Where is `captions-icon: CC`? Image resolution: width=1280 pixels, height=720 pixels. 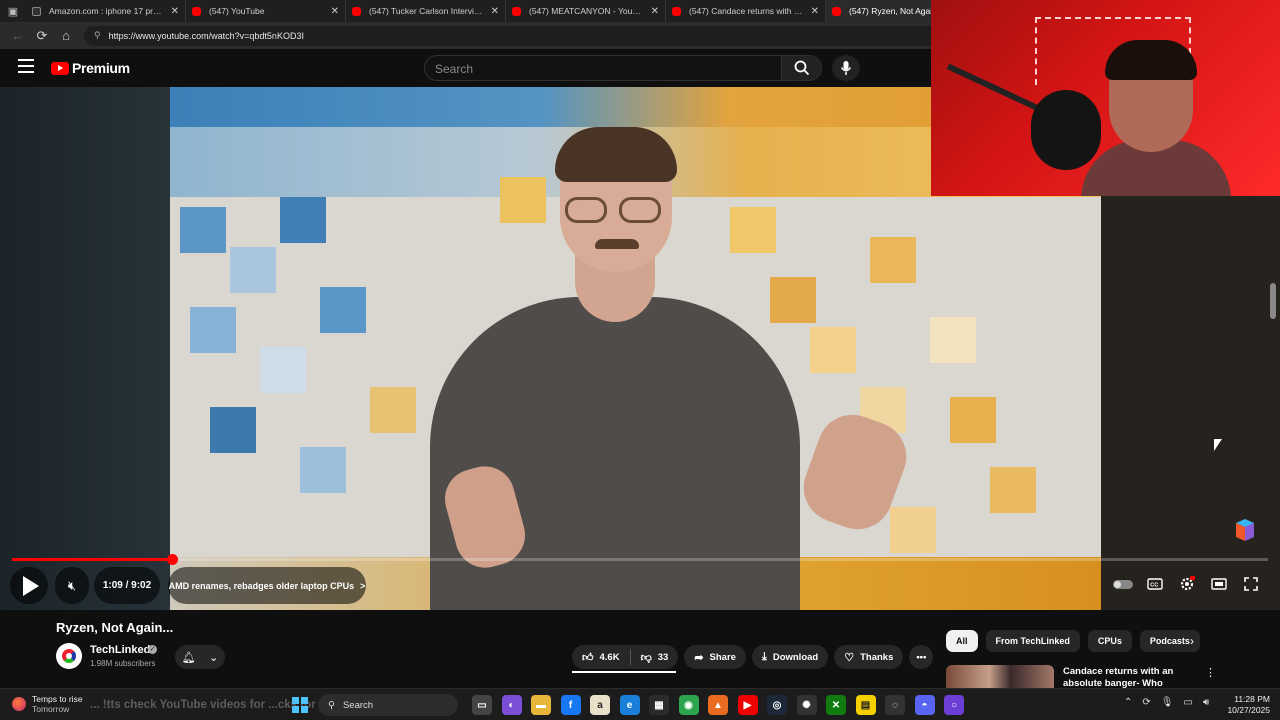
captions-icon: CC is located at coordinates (1155, 584).